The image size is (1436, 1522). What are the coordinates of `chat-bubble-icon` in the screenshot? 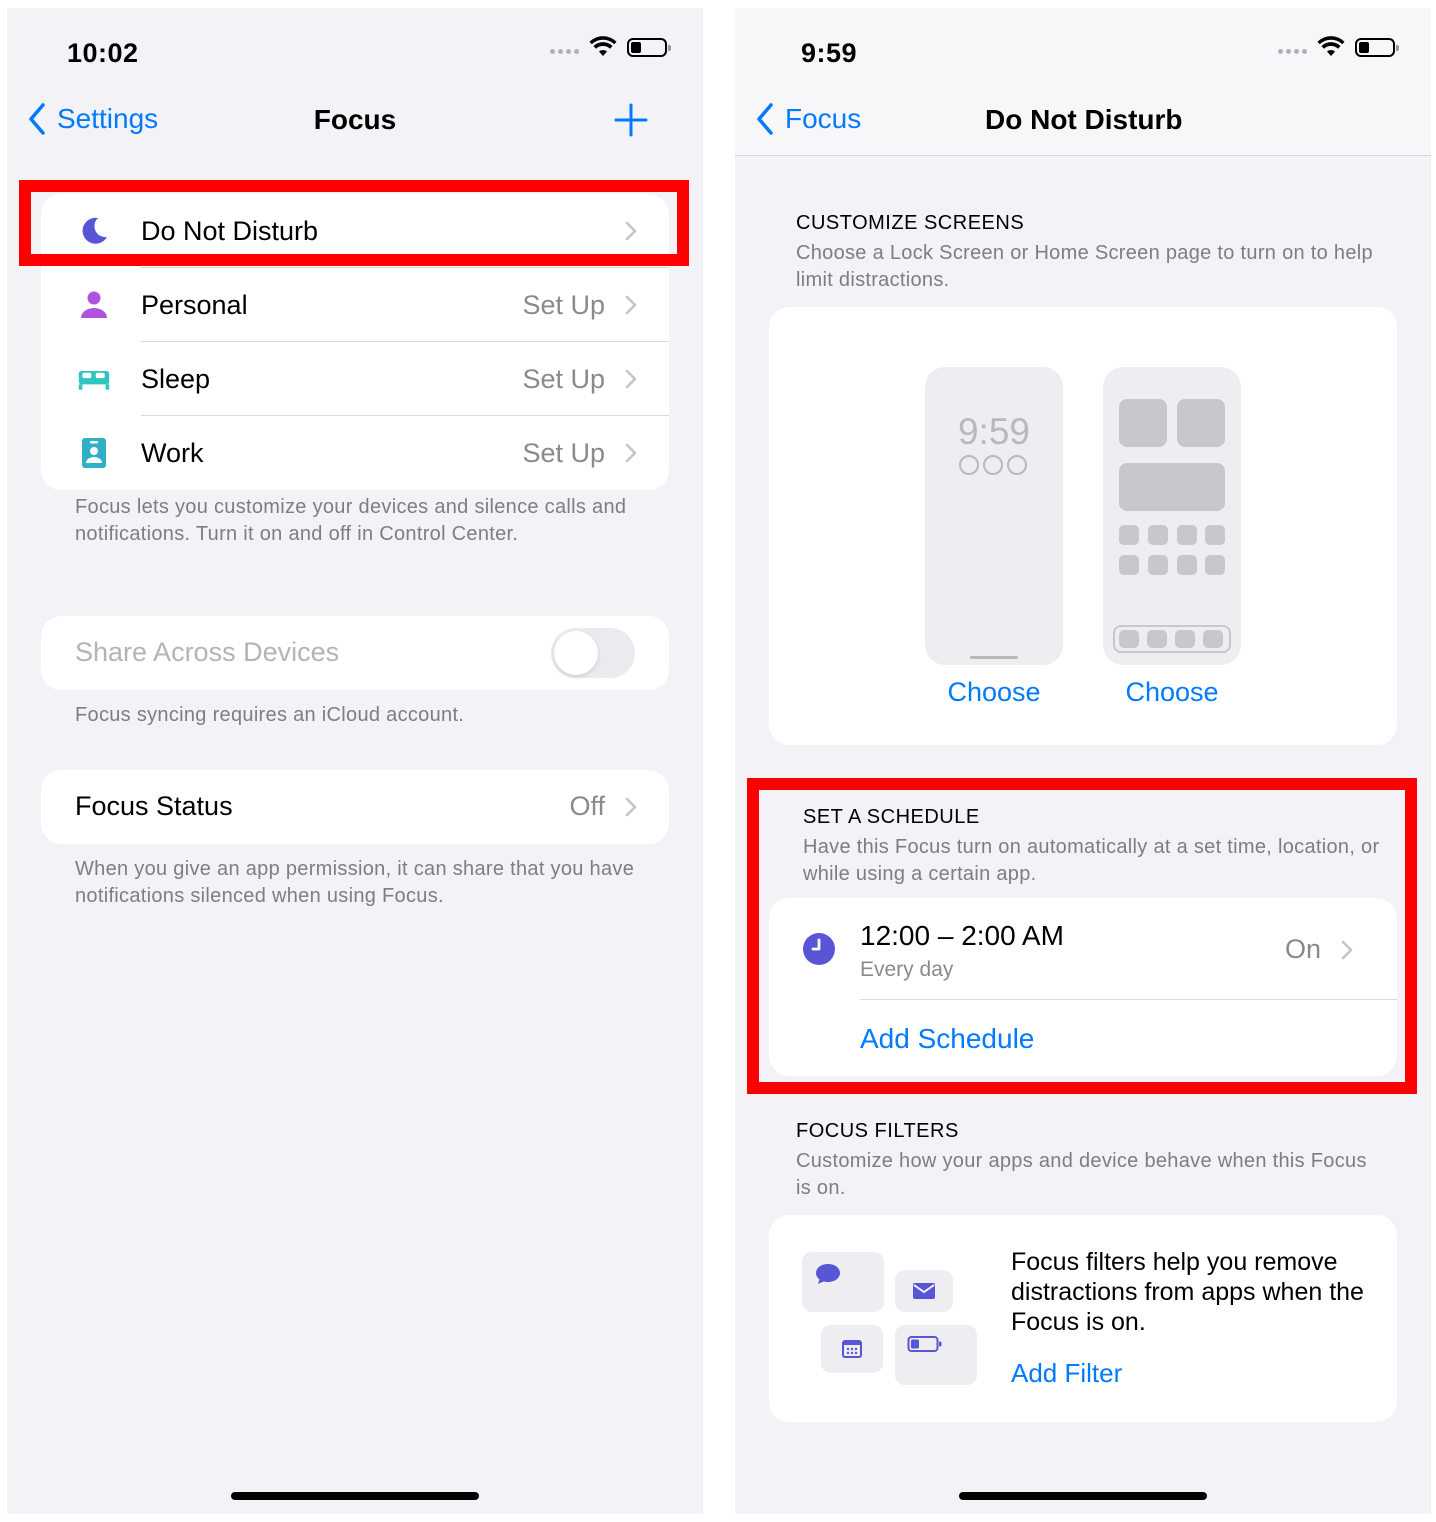 It's located at (828, 1274).